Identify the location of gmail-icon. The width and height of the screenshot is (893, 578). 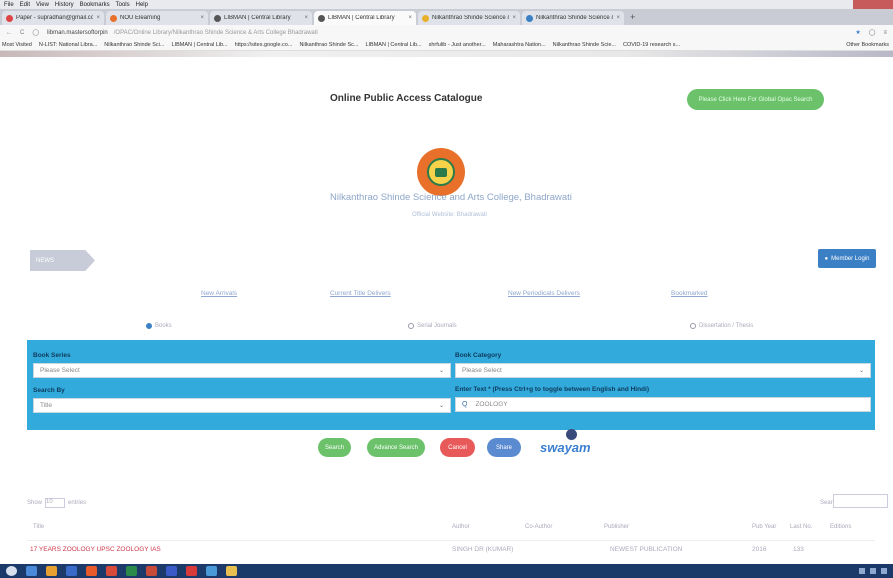
(9, 18).